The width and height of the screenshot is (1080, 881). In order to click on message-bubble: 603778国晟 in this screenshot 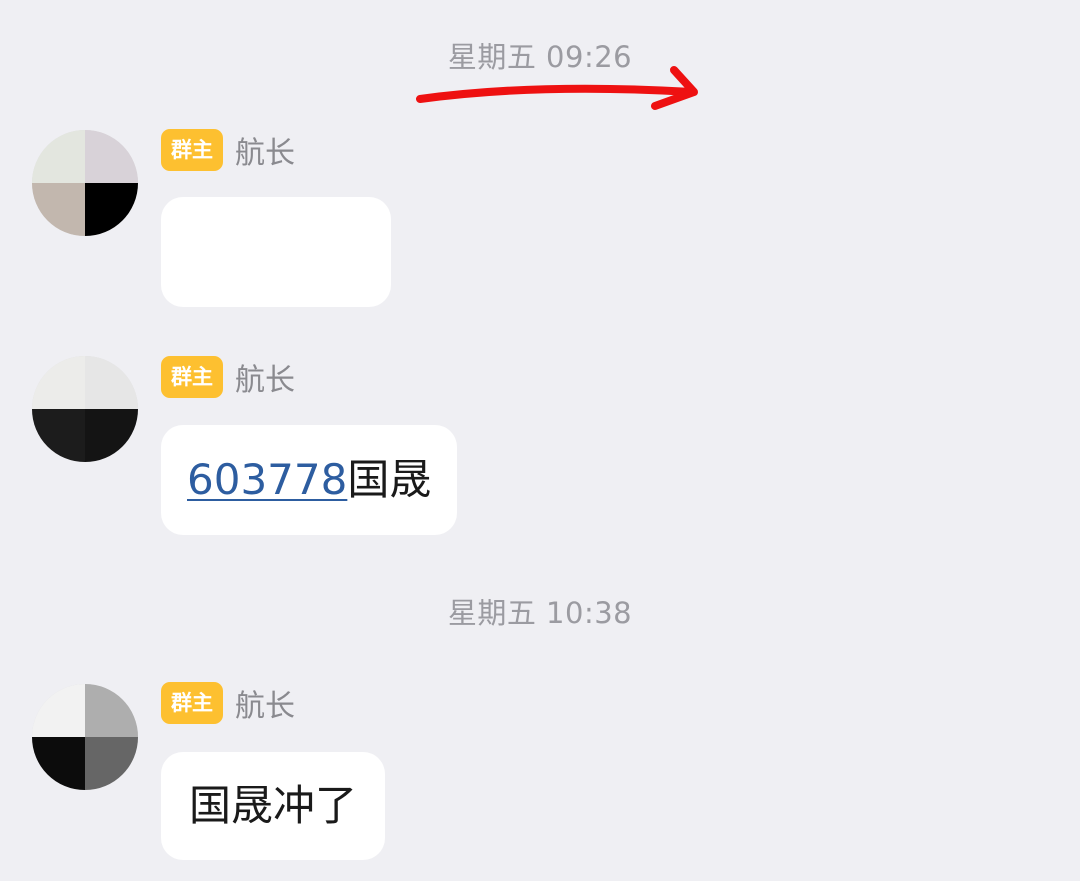, I will do `click(309, 480)`.